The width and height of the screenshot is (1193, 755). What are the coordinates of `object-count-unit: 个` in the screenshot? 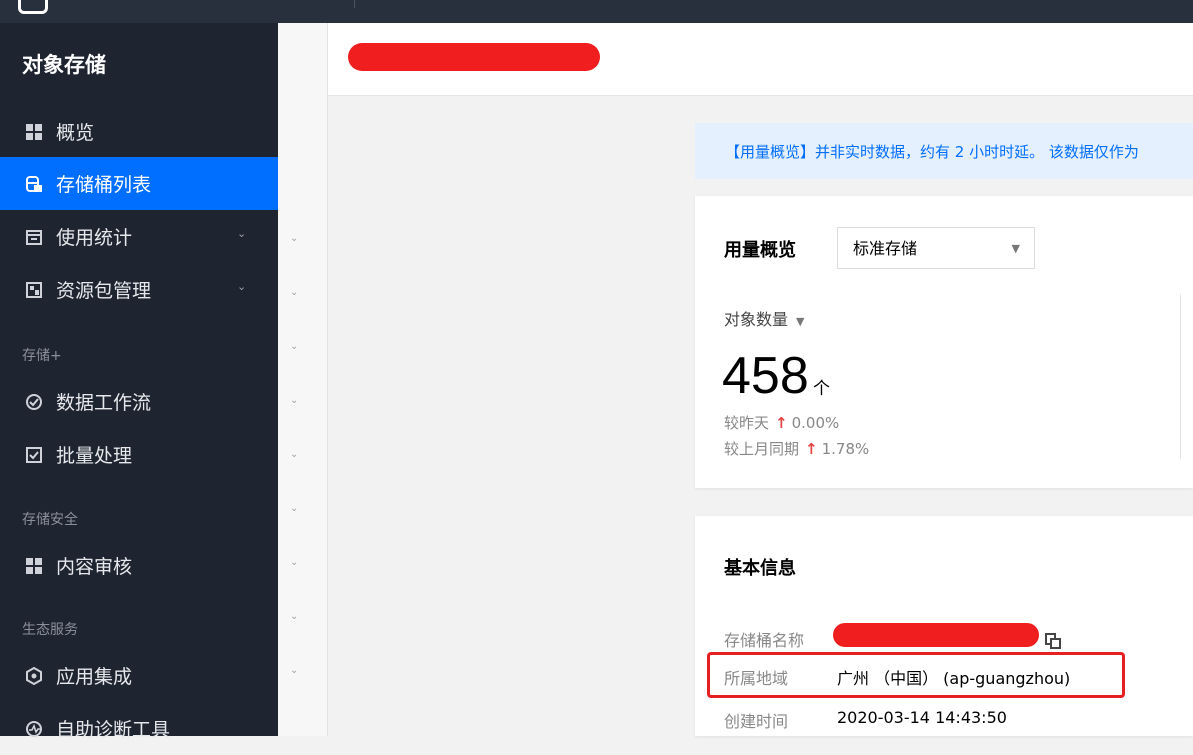 It's located at (821, 389).